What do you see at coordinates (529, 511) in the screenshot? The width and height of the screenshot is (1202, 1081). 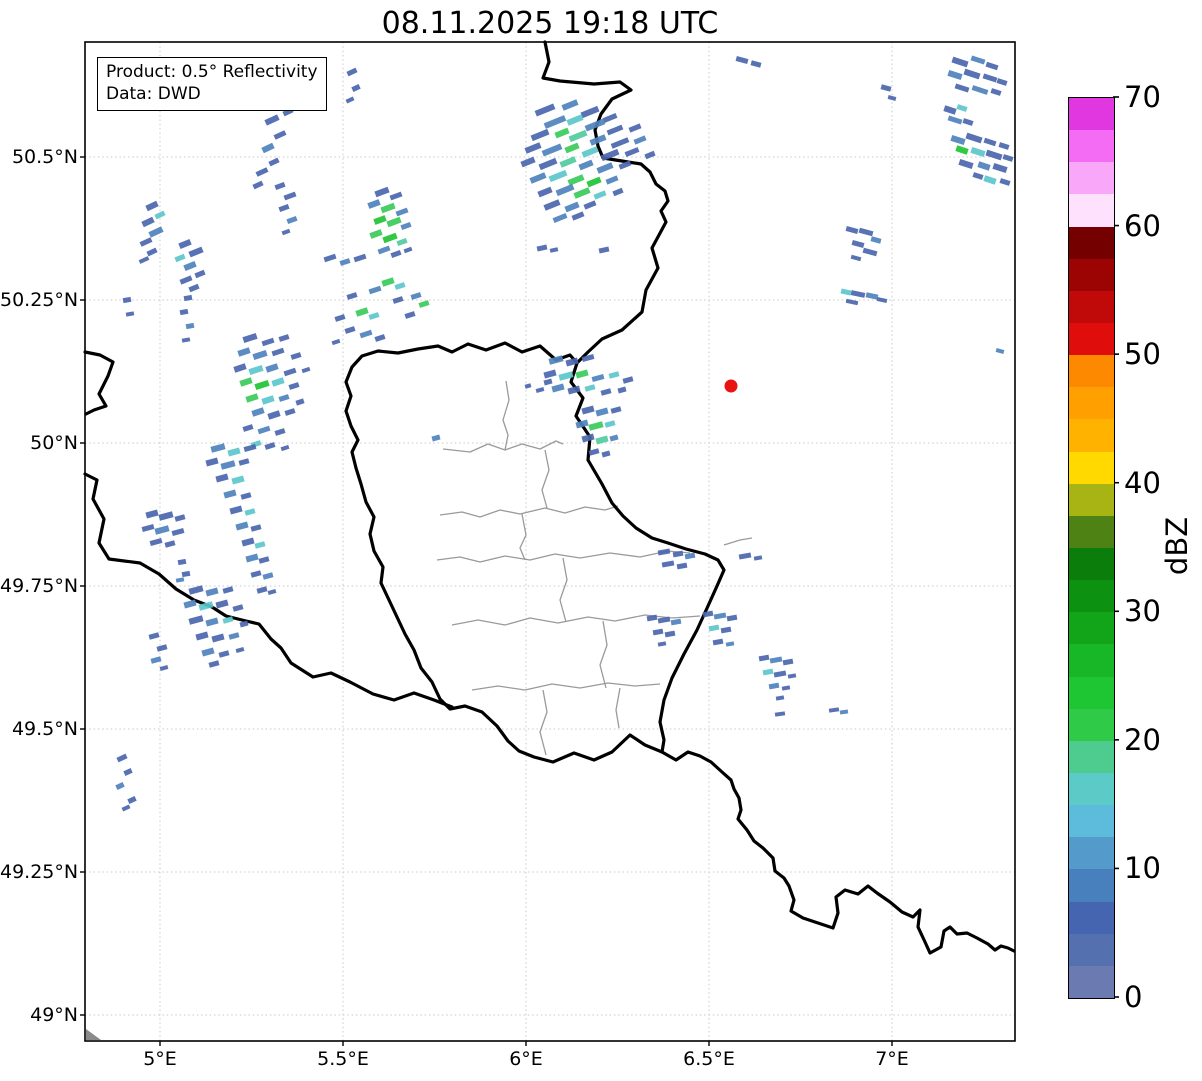 I see `admin-border` at bounding box center [529, 511].